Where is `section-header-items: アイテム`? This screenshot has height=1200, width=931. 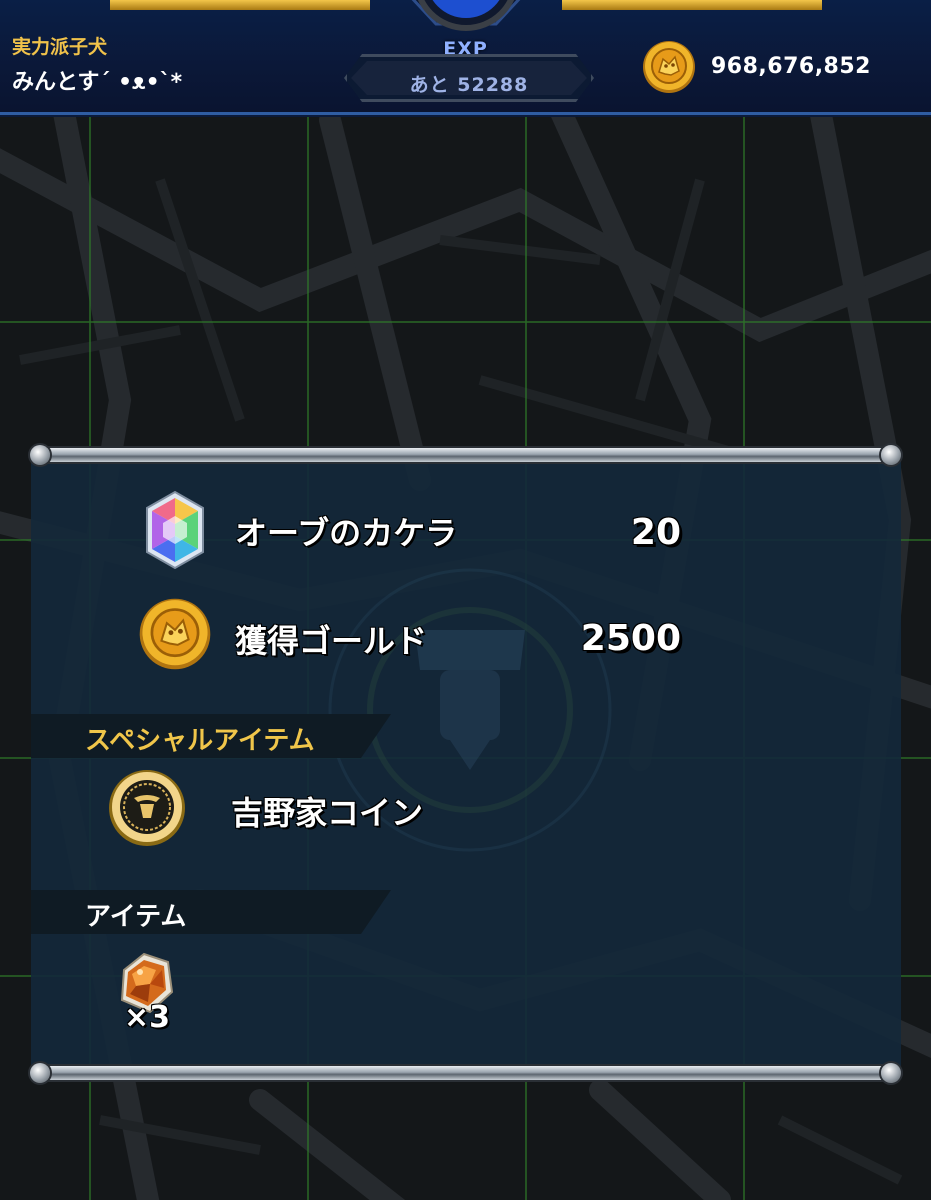 section-header-items: アイテム is located at coordinates (211, 912).